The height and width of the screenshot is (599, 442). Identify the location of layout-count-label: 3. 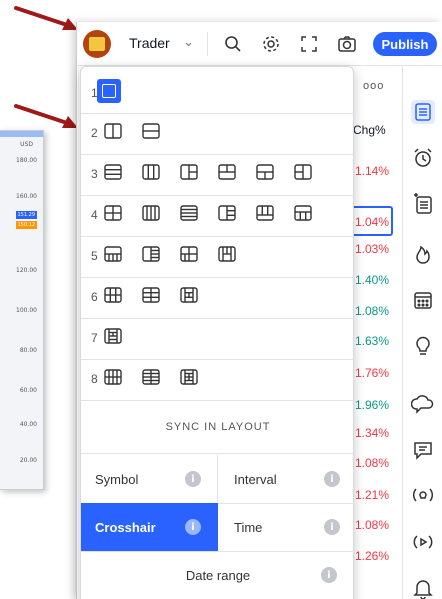
(94, 174).